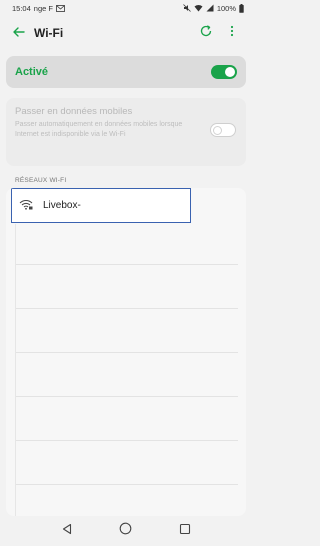 The width and height of the screenshot is (320, 546). Describe the element at coordinates (241, 8) in the screenshot. I see `battery-icon` at that location.